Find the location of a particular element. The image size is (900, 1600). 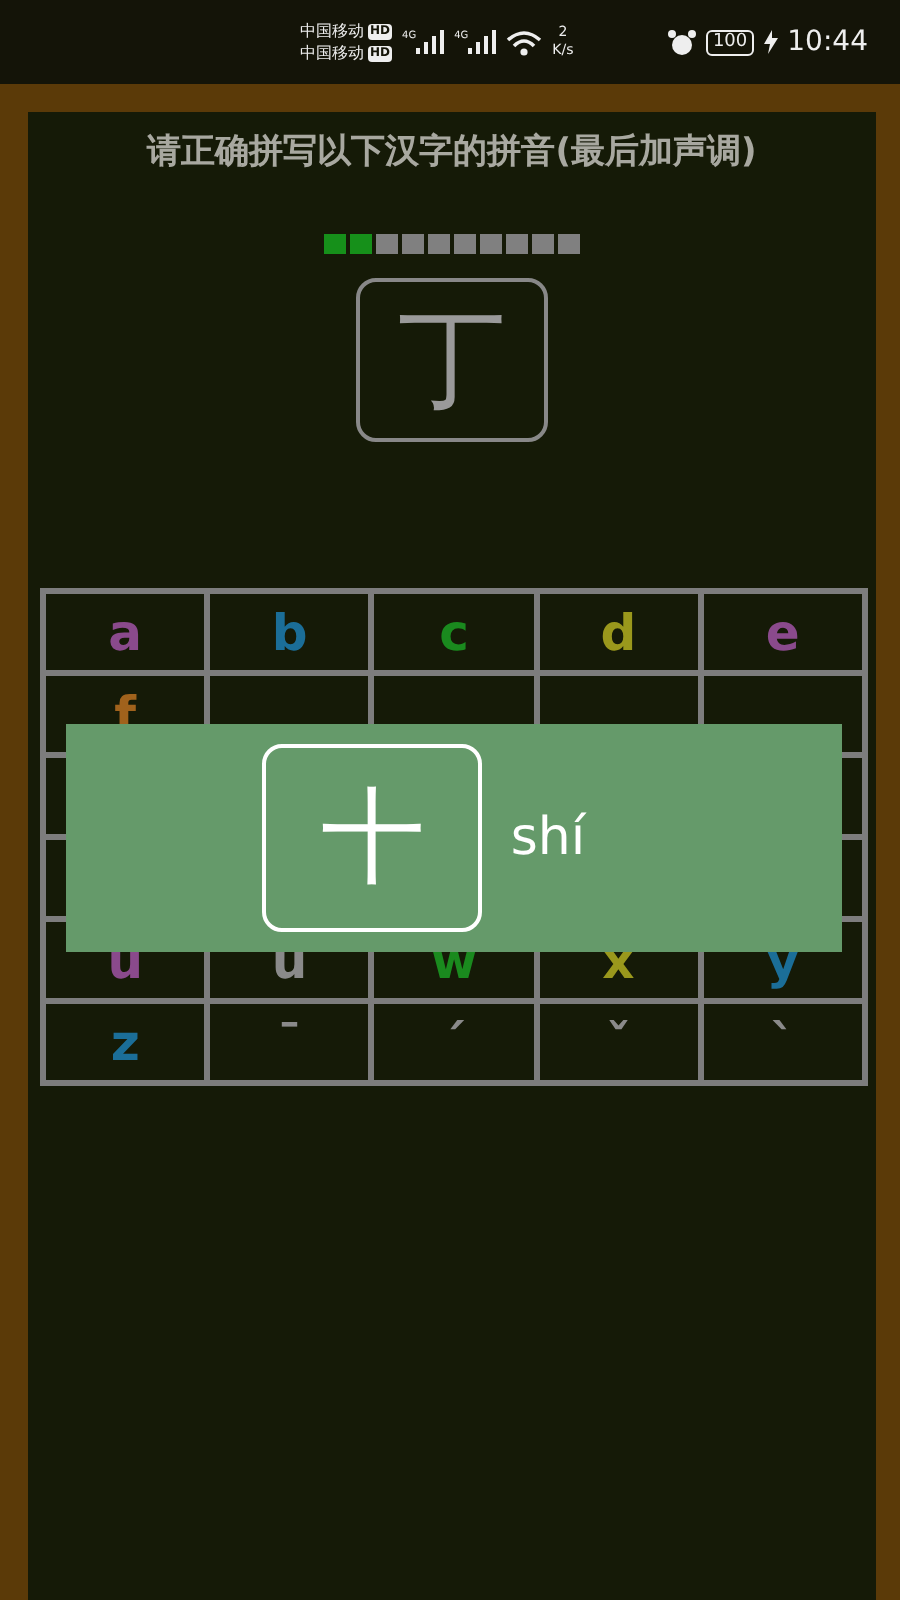

letter-key: a is located at coordinates (125, 632).